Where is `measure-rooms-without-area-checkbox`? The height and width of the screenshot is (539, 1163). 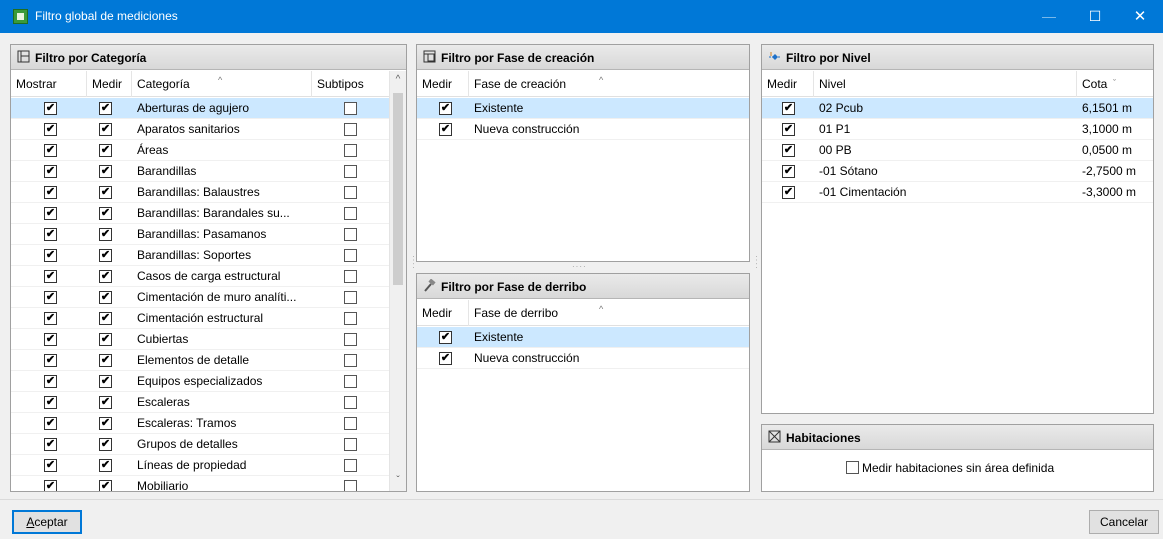 measure-rooms-without-area-checkbox is located at coordinates (852, 467).